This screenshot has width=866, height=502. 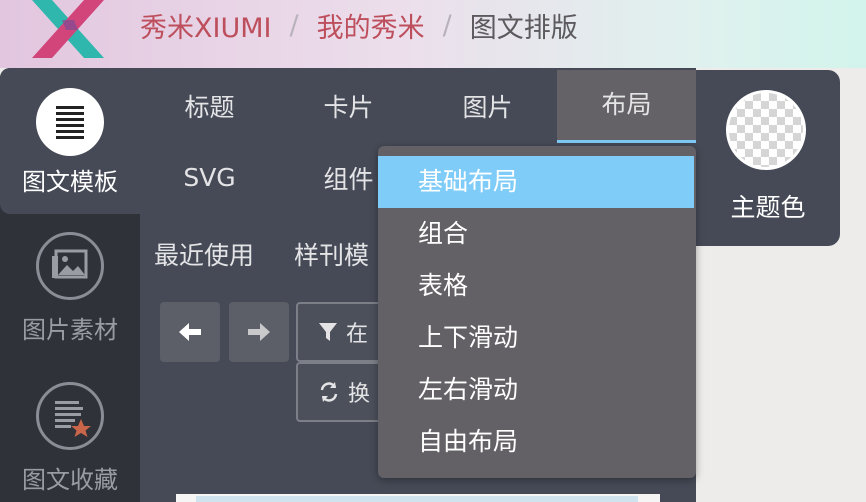 I want to click on list-icon, so click(x=70, y=122).